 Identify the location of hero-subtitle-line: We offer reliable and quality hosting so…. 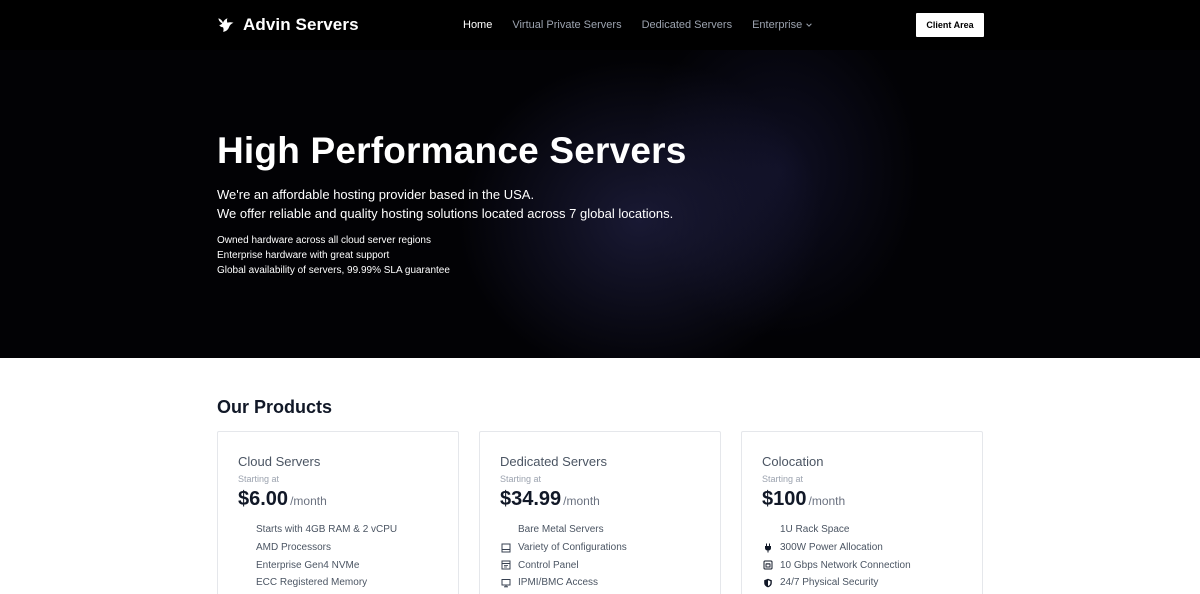
(445, 213).